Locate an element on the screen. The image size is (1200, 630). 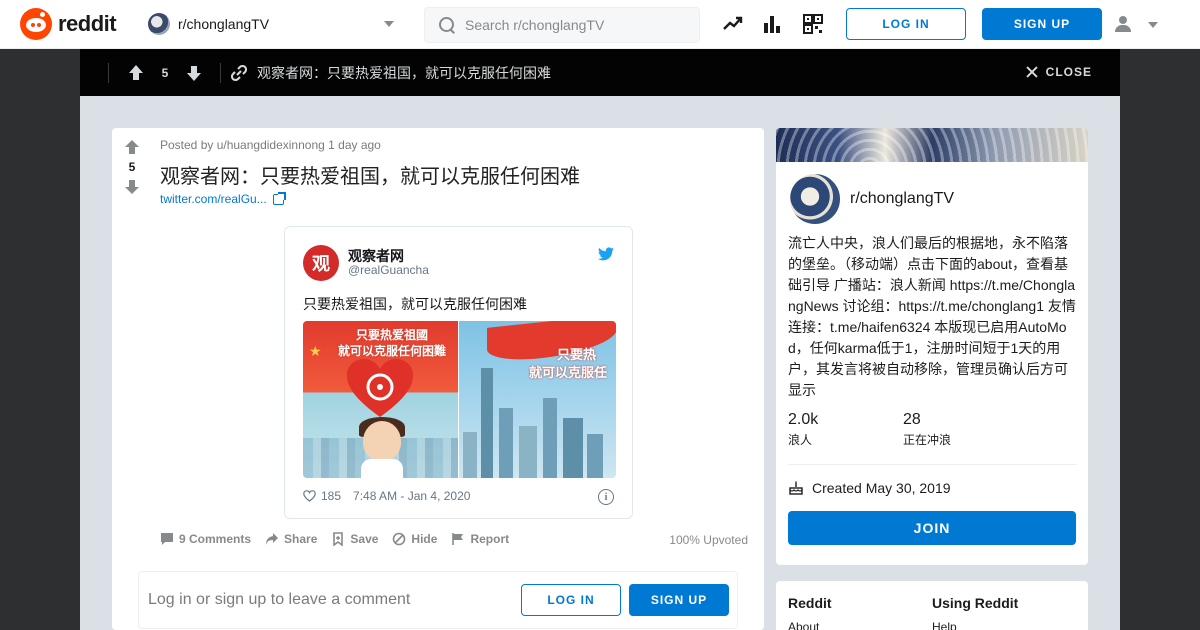
members-stat: 2.0k 浪人 is located at coordinates (803, 429).